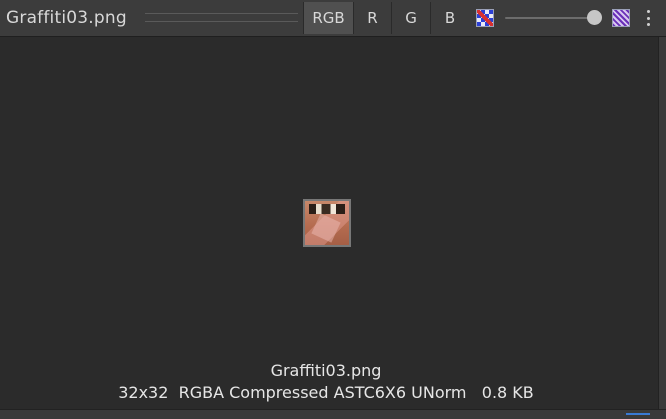 This screenshot has height=419, width=666. I want to click on scrollbar, so click(662, 228).